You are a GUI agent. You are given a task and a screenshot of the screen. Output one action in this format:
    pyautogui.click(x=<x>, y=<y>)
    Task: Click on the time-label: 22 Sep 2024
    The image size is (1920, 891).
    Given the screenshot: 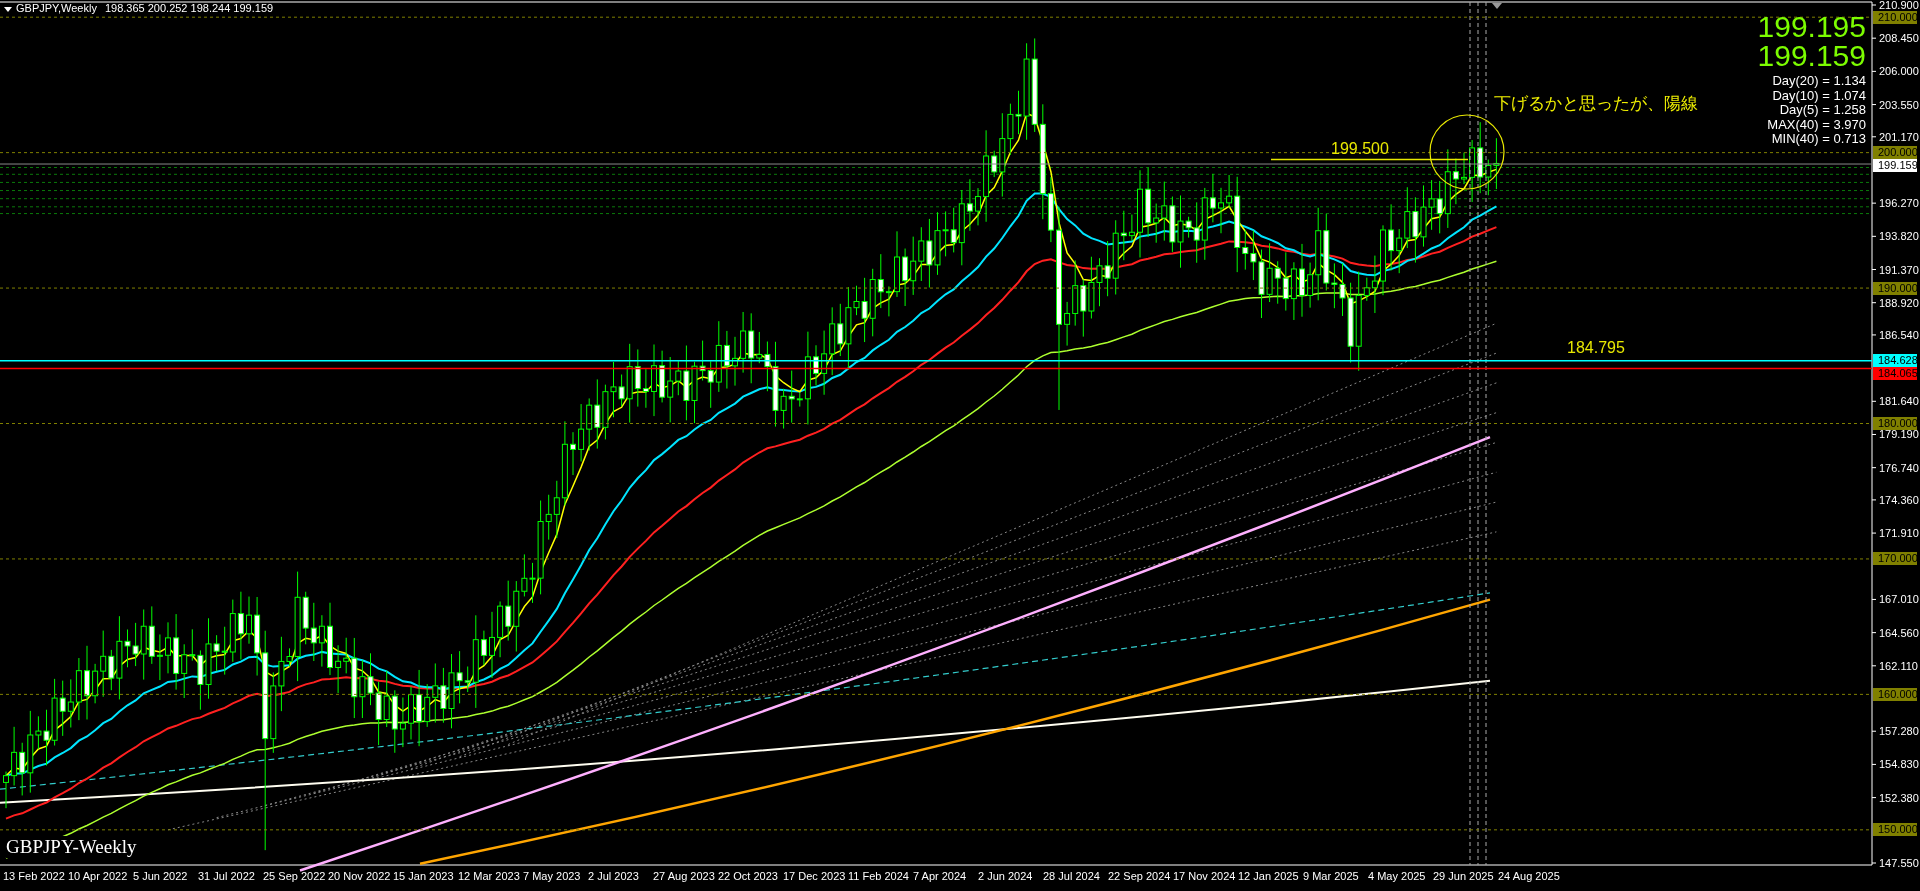 What is the action you would take?
    pyautogui.click(x=1140, y=876)
    